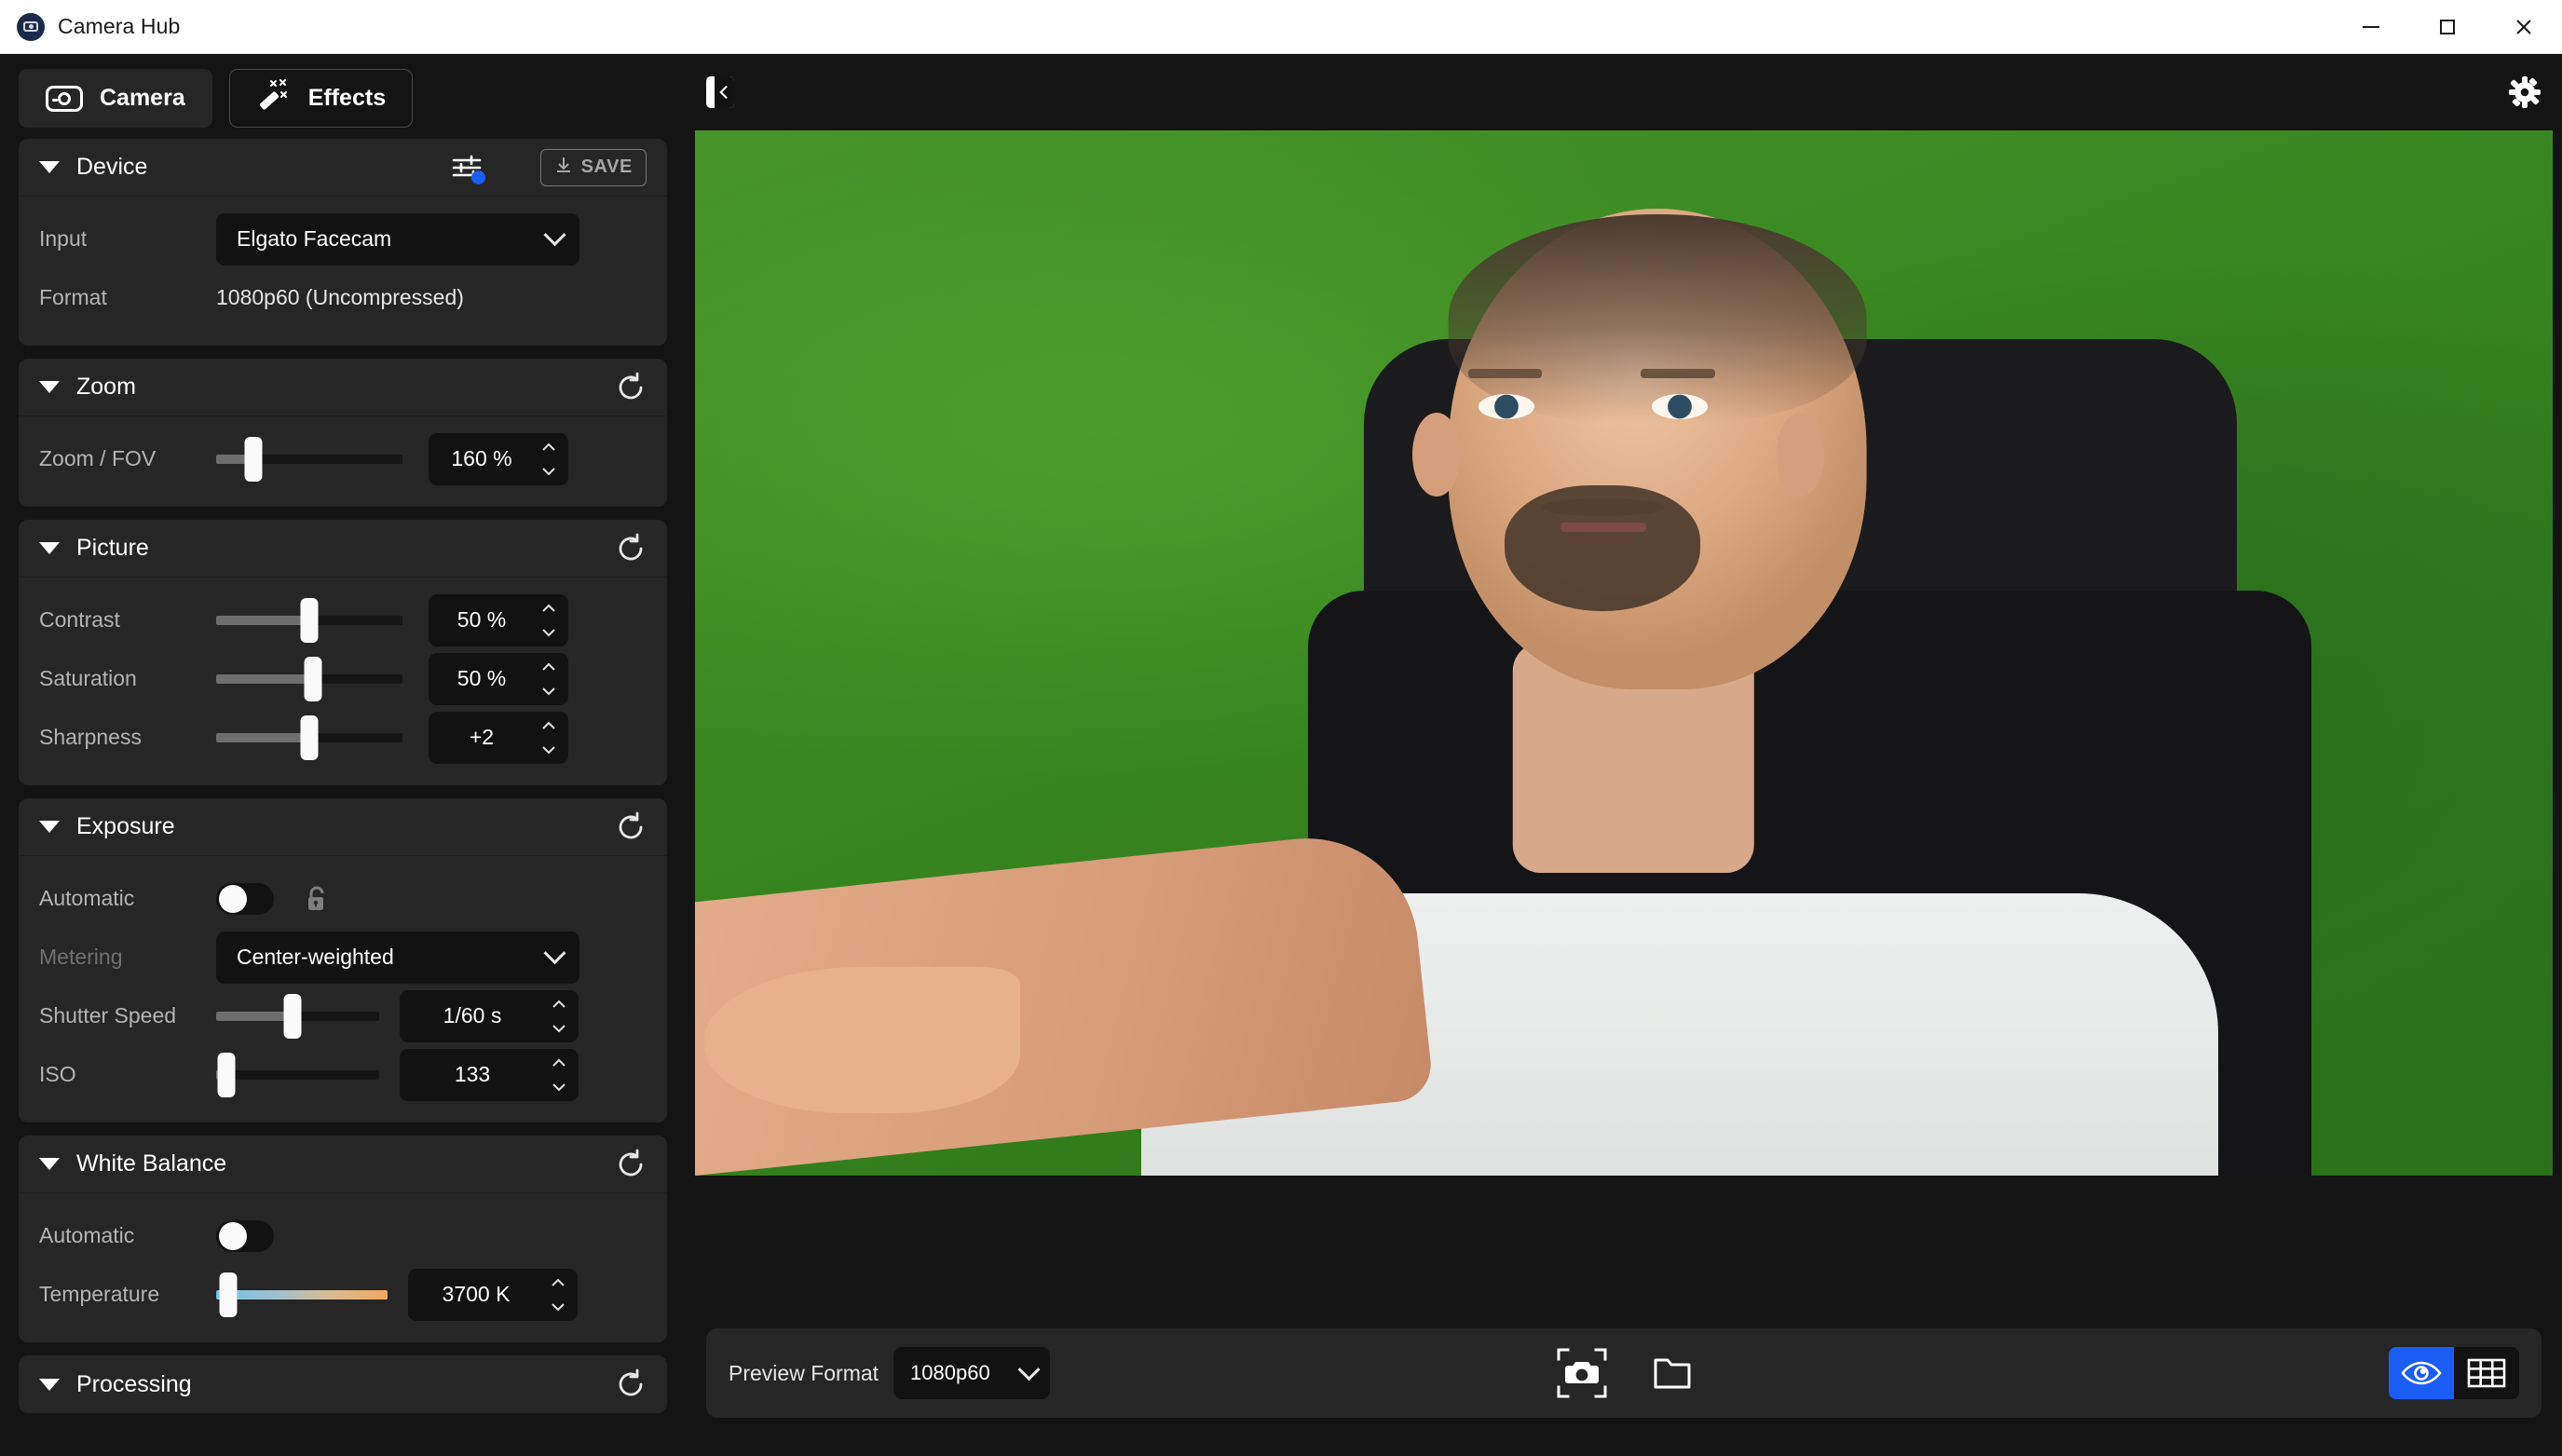 The width and height of the screenshot is (2562, 1456). I want to click on temperature-slider, so click(302, 1295).